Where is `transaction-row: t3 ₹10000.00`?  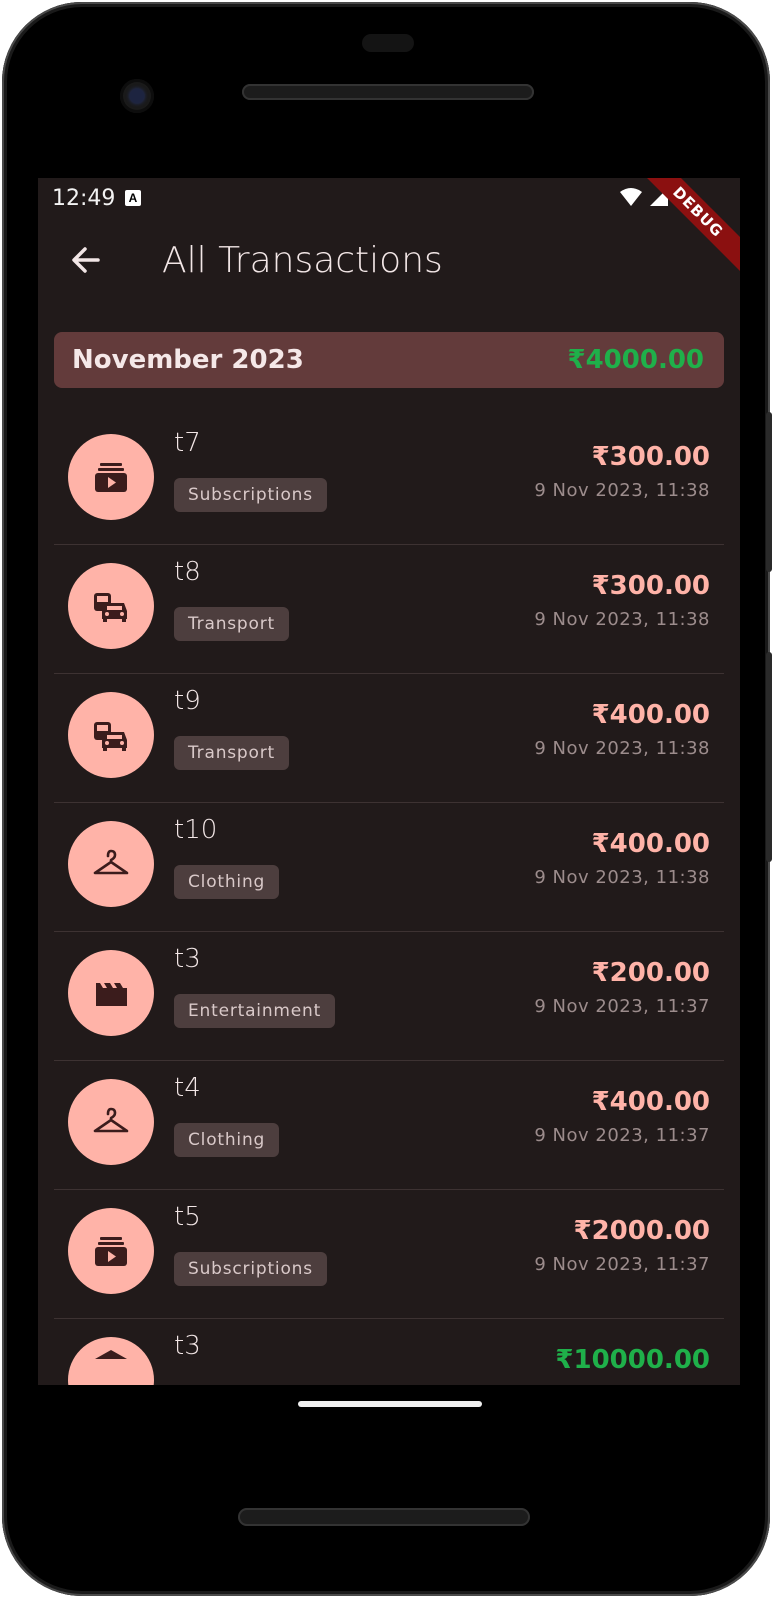
transaction-row: t3 ₹10000.00 is located at coordinates (389, 1352).